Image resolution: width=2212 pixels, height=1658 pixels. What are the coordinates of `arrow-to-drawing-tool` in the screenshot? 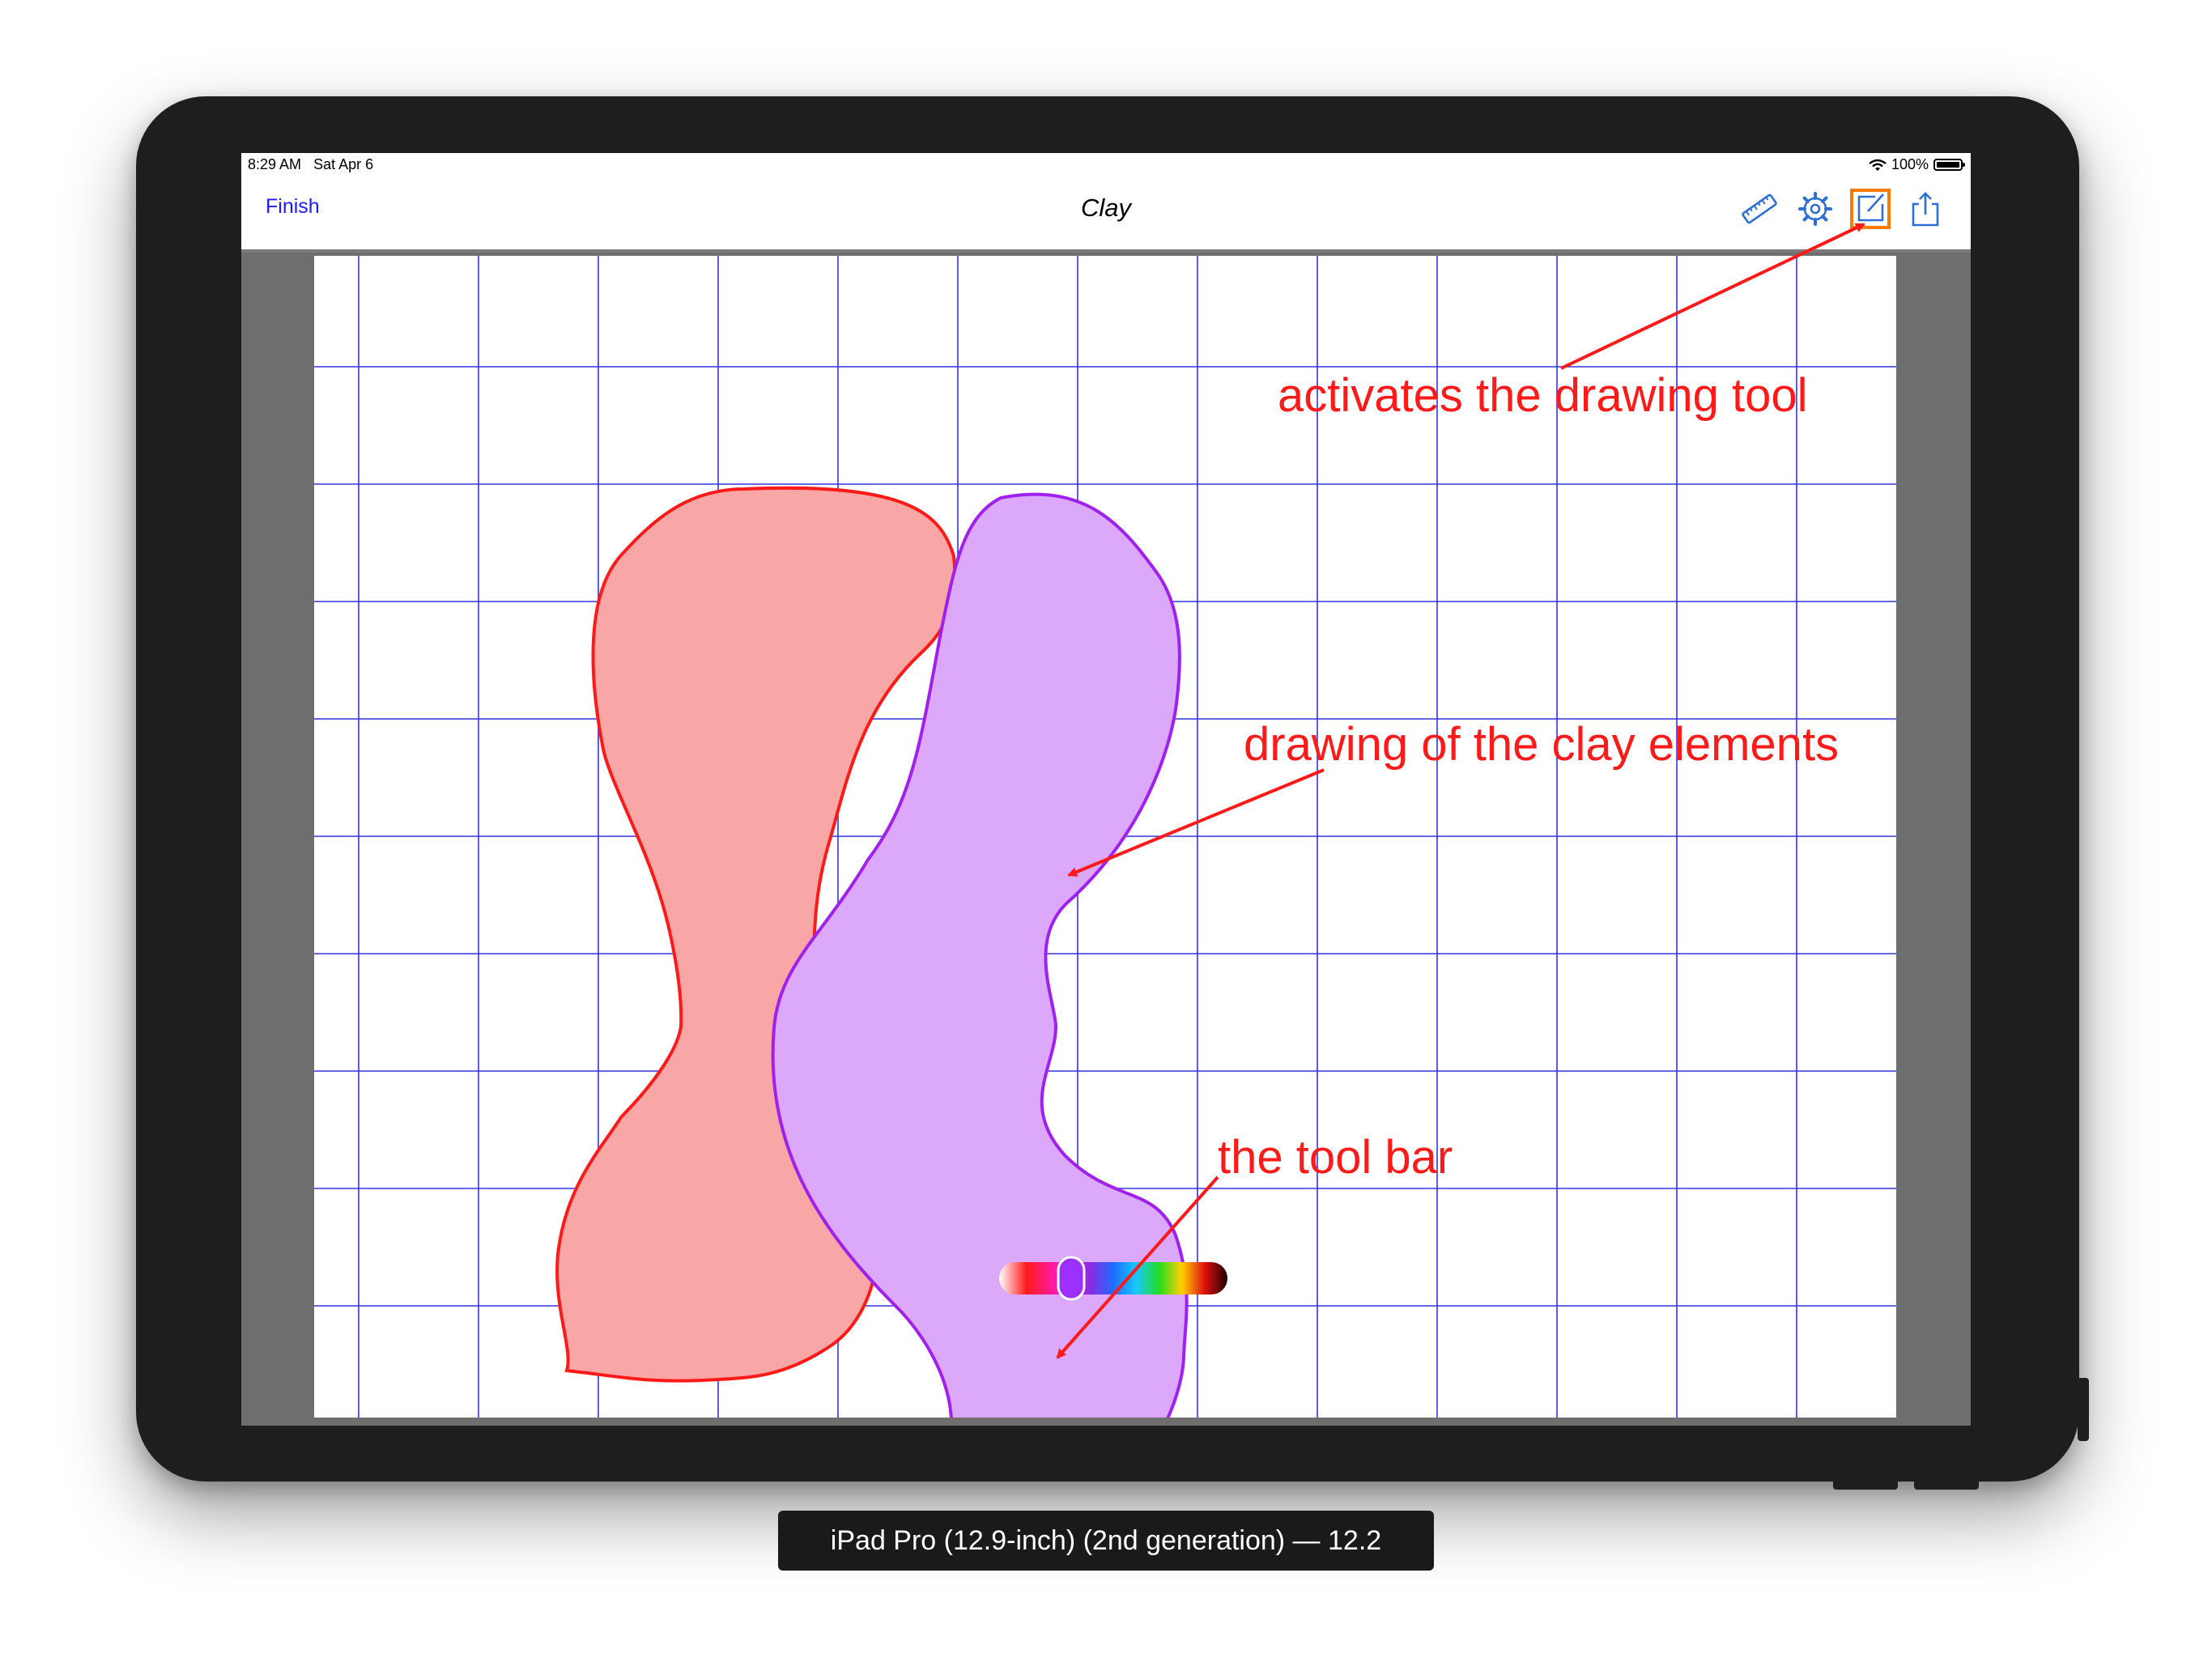 It's located at (1712, 296).